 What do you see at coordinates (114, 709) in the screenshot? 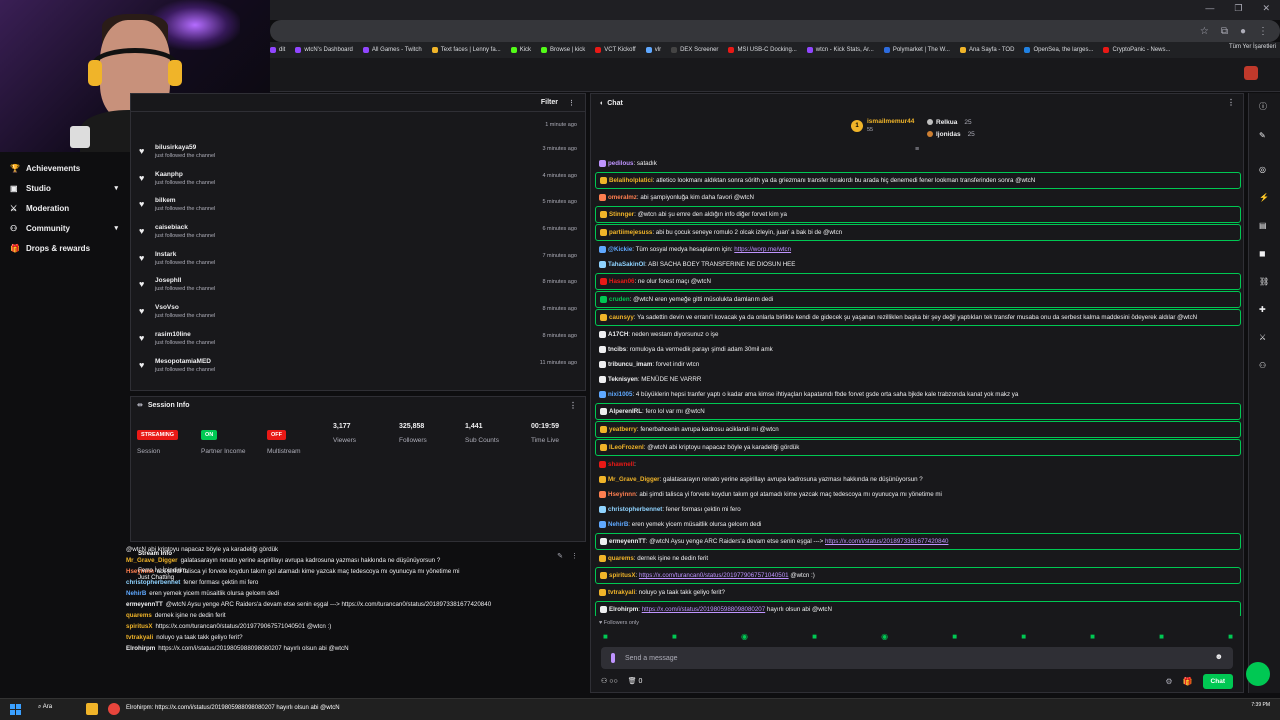
I see `chrome-icon` at bounding box center [114, 709].